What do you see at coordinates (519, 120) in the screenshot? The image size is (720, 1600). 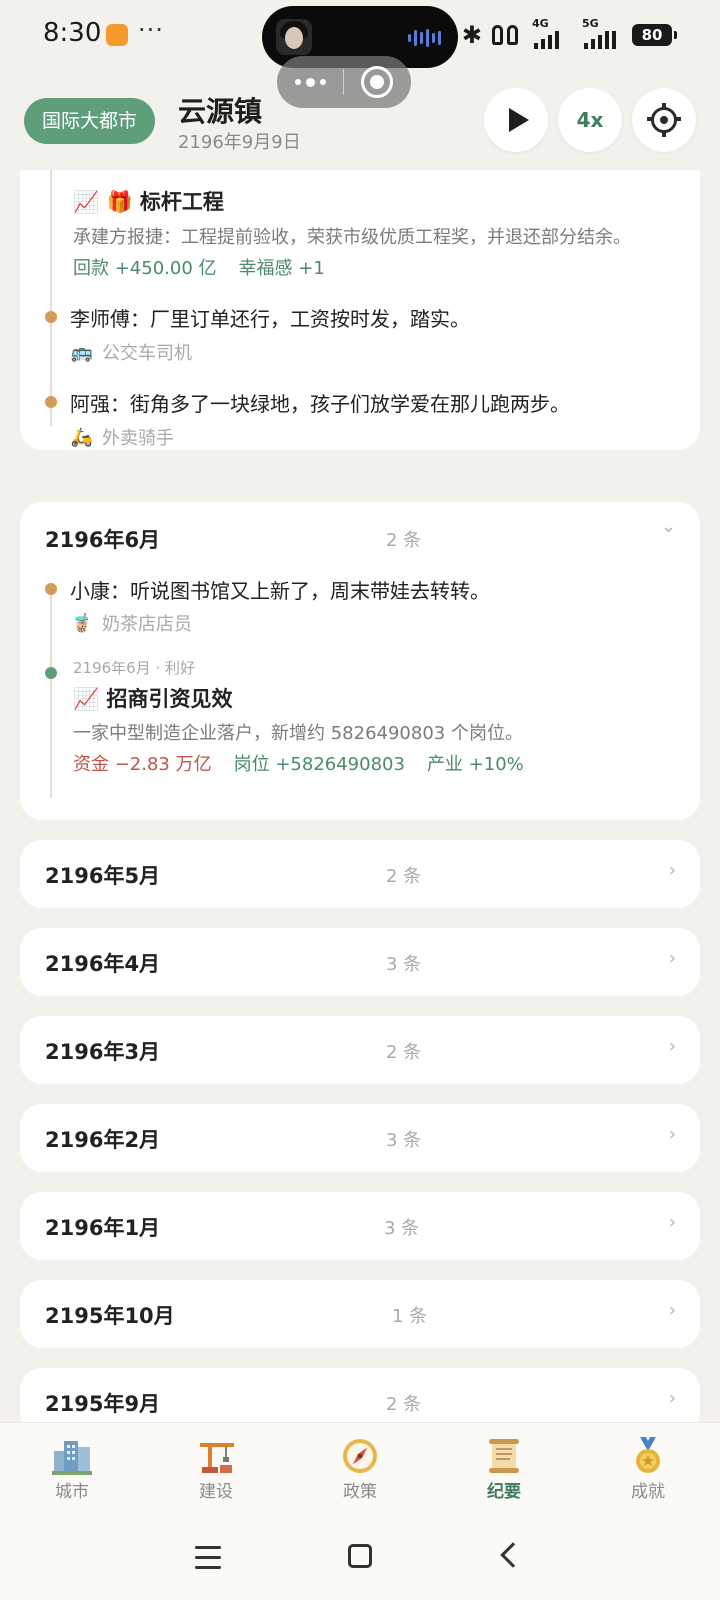 I see `play-icon` at bounding box center [519, 120].